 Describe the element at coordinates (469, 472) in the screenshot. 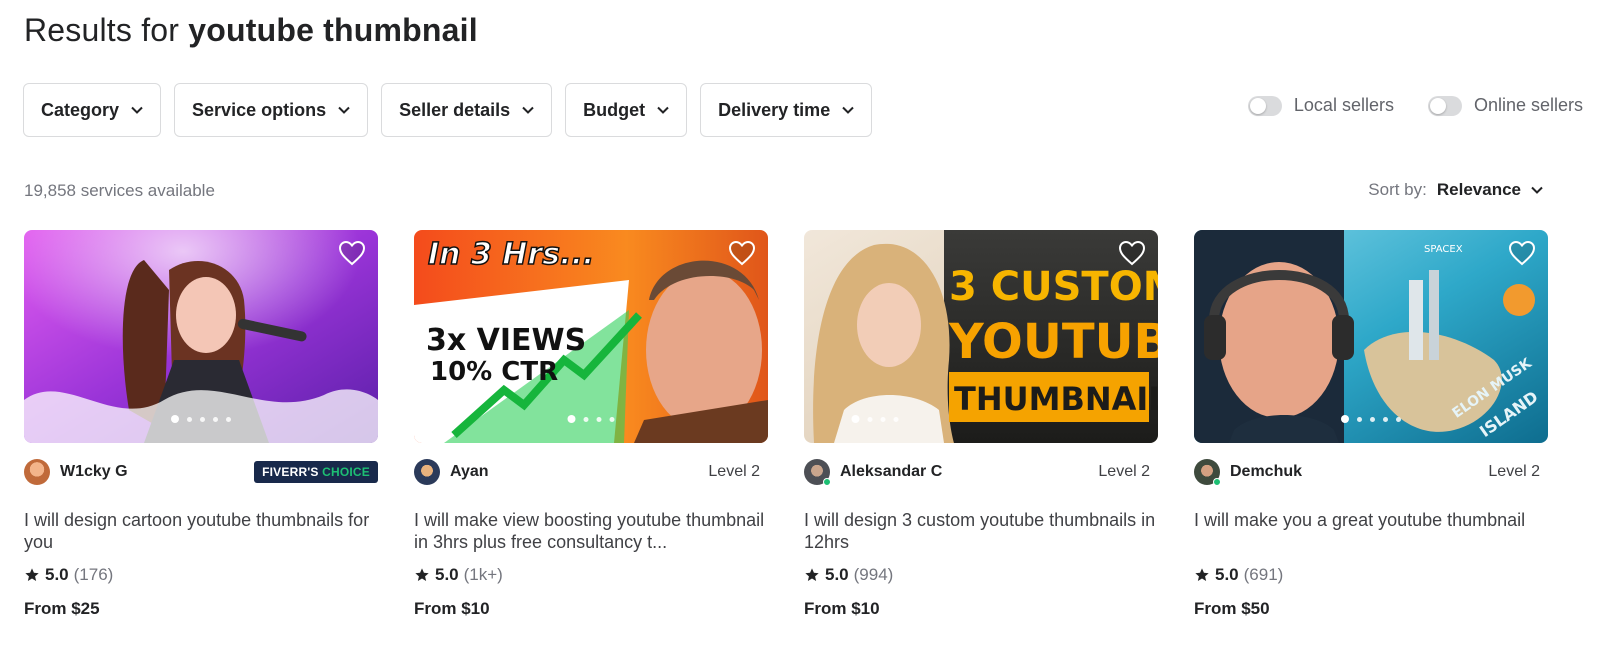

I see `seller-name: Ayan` at that location.